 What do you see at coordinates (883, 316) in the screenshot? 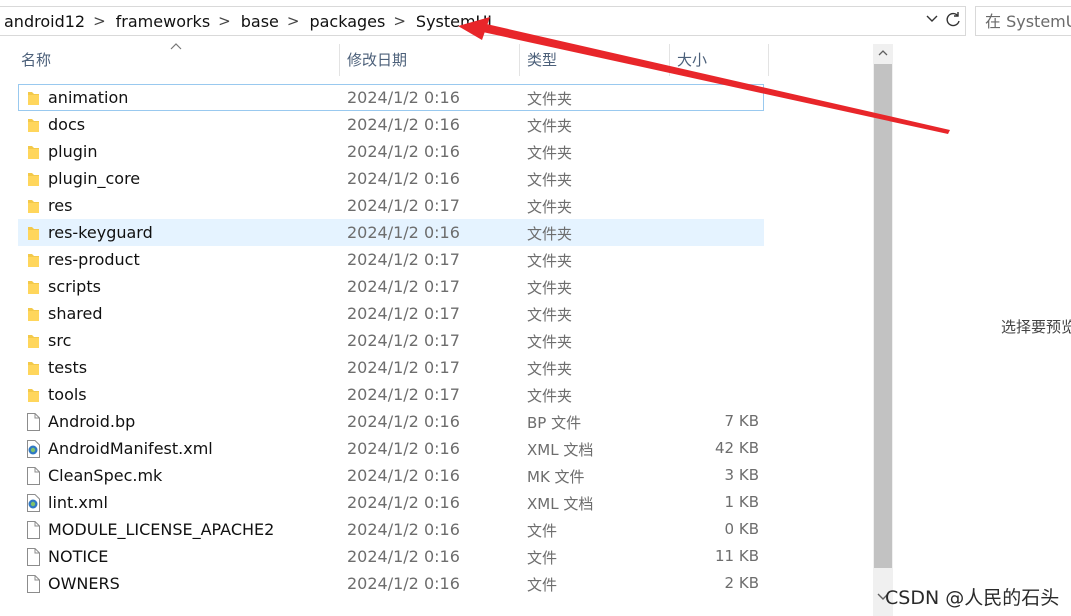
I see `scrollbar-thumb` at bounding box center [883, 316].